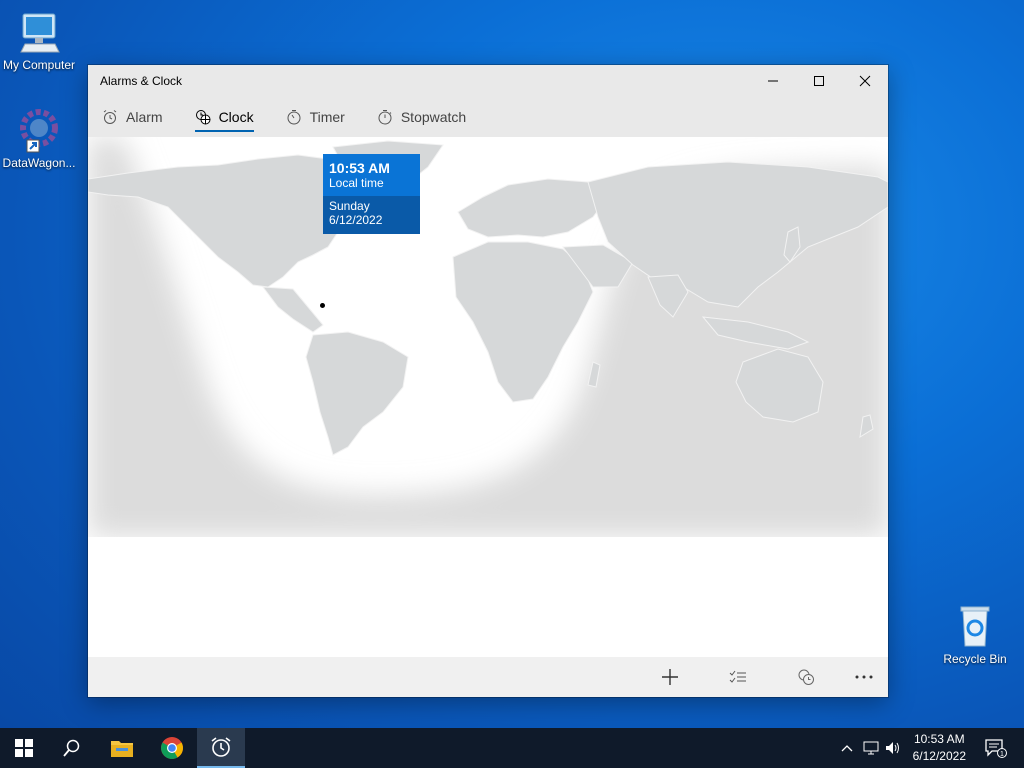 Image resolution: width=1024 pixels, height=768 pixels. I want to click on local-date-section: Sunday 6/12/2022, so click(371, 215).